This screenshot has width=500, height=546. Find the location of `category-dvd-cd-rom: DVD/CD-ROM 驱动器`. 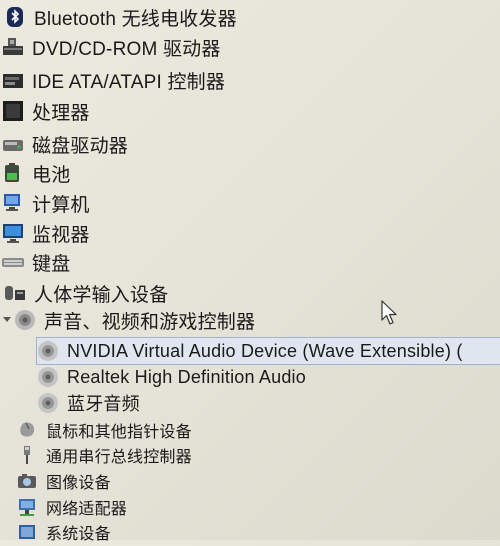

category-dvd-cd-rom: DVD/CD-ROM 驱动器 is located at coordinates (111, 47).